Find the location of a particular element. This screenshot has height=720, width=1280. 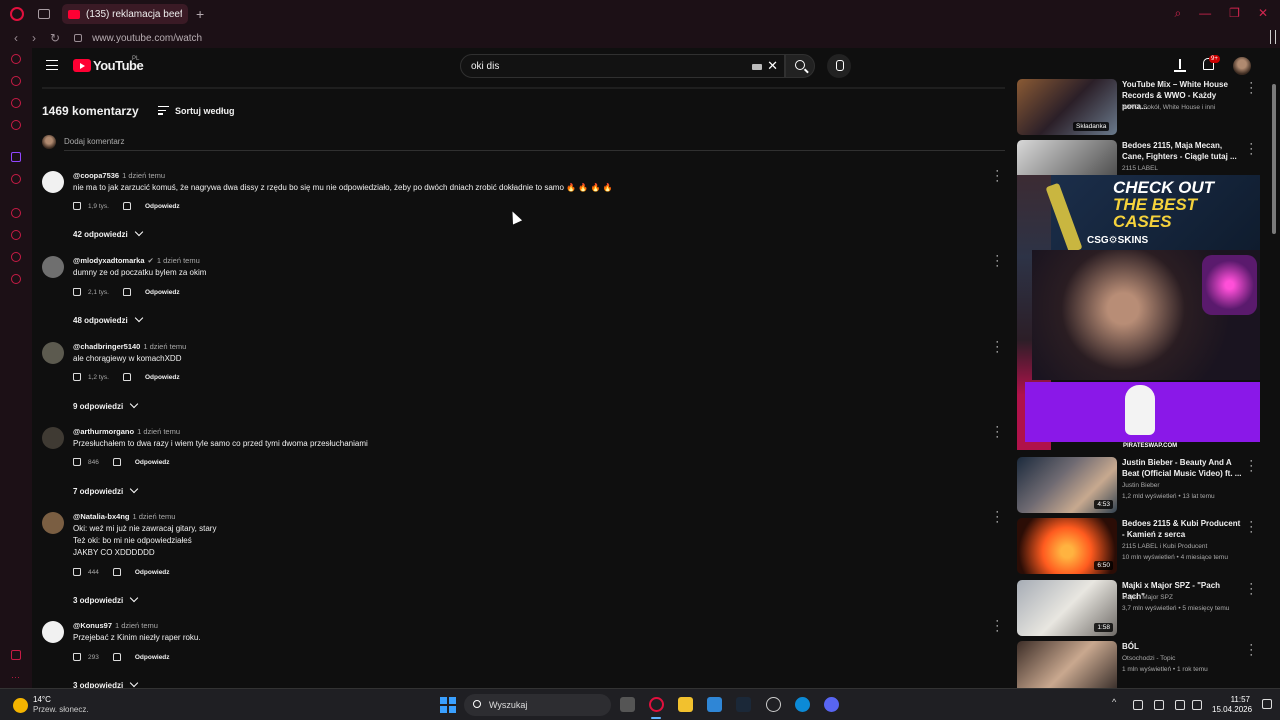

task-view-icon is located at coordinates (627, 704).